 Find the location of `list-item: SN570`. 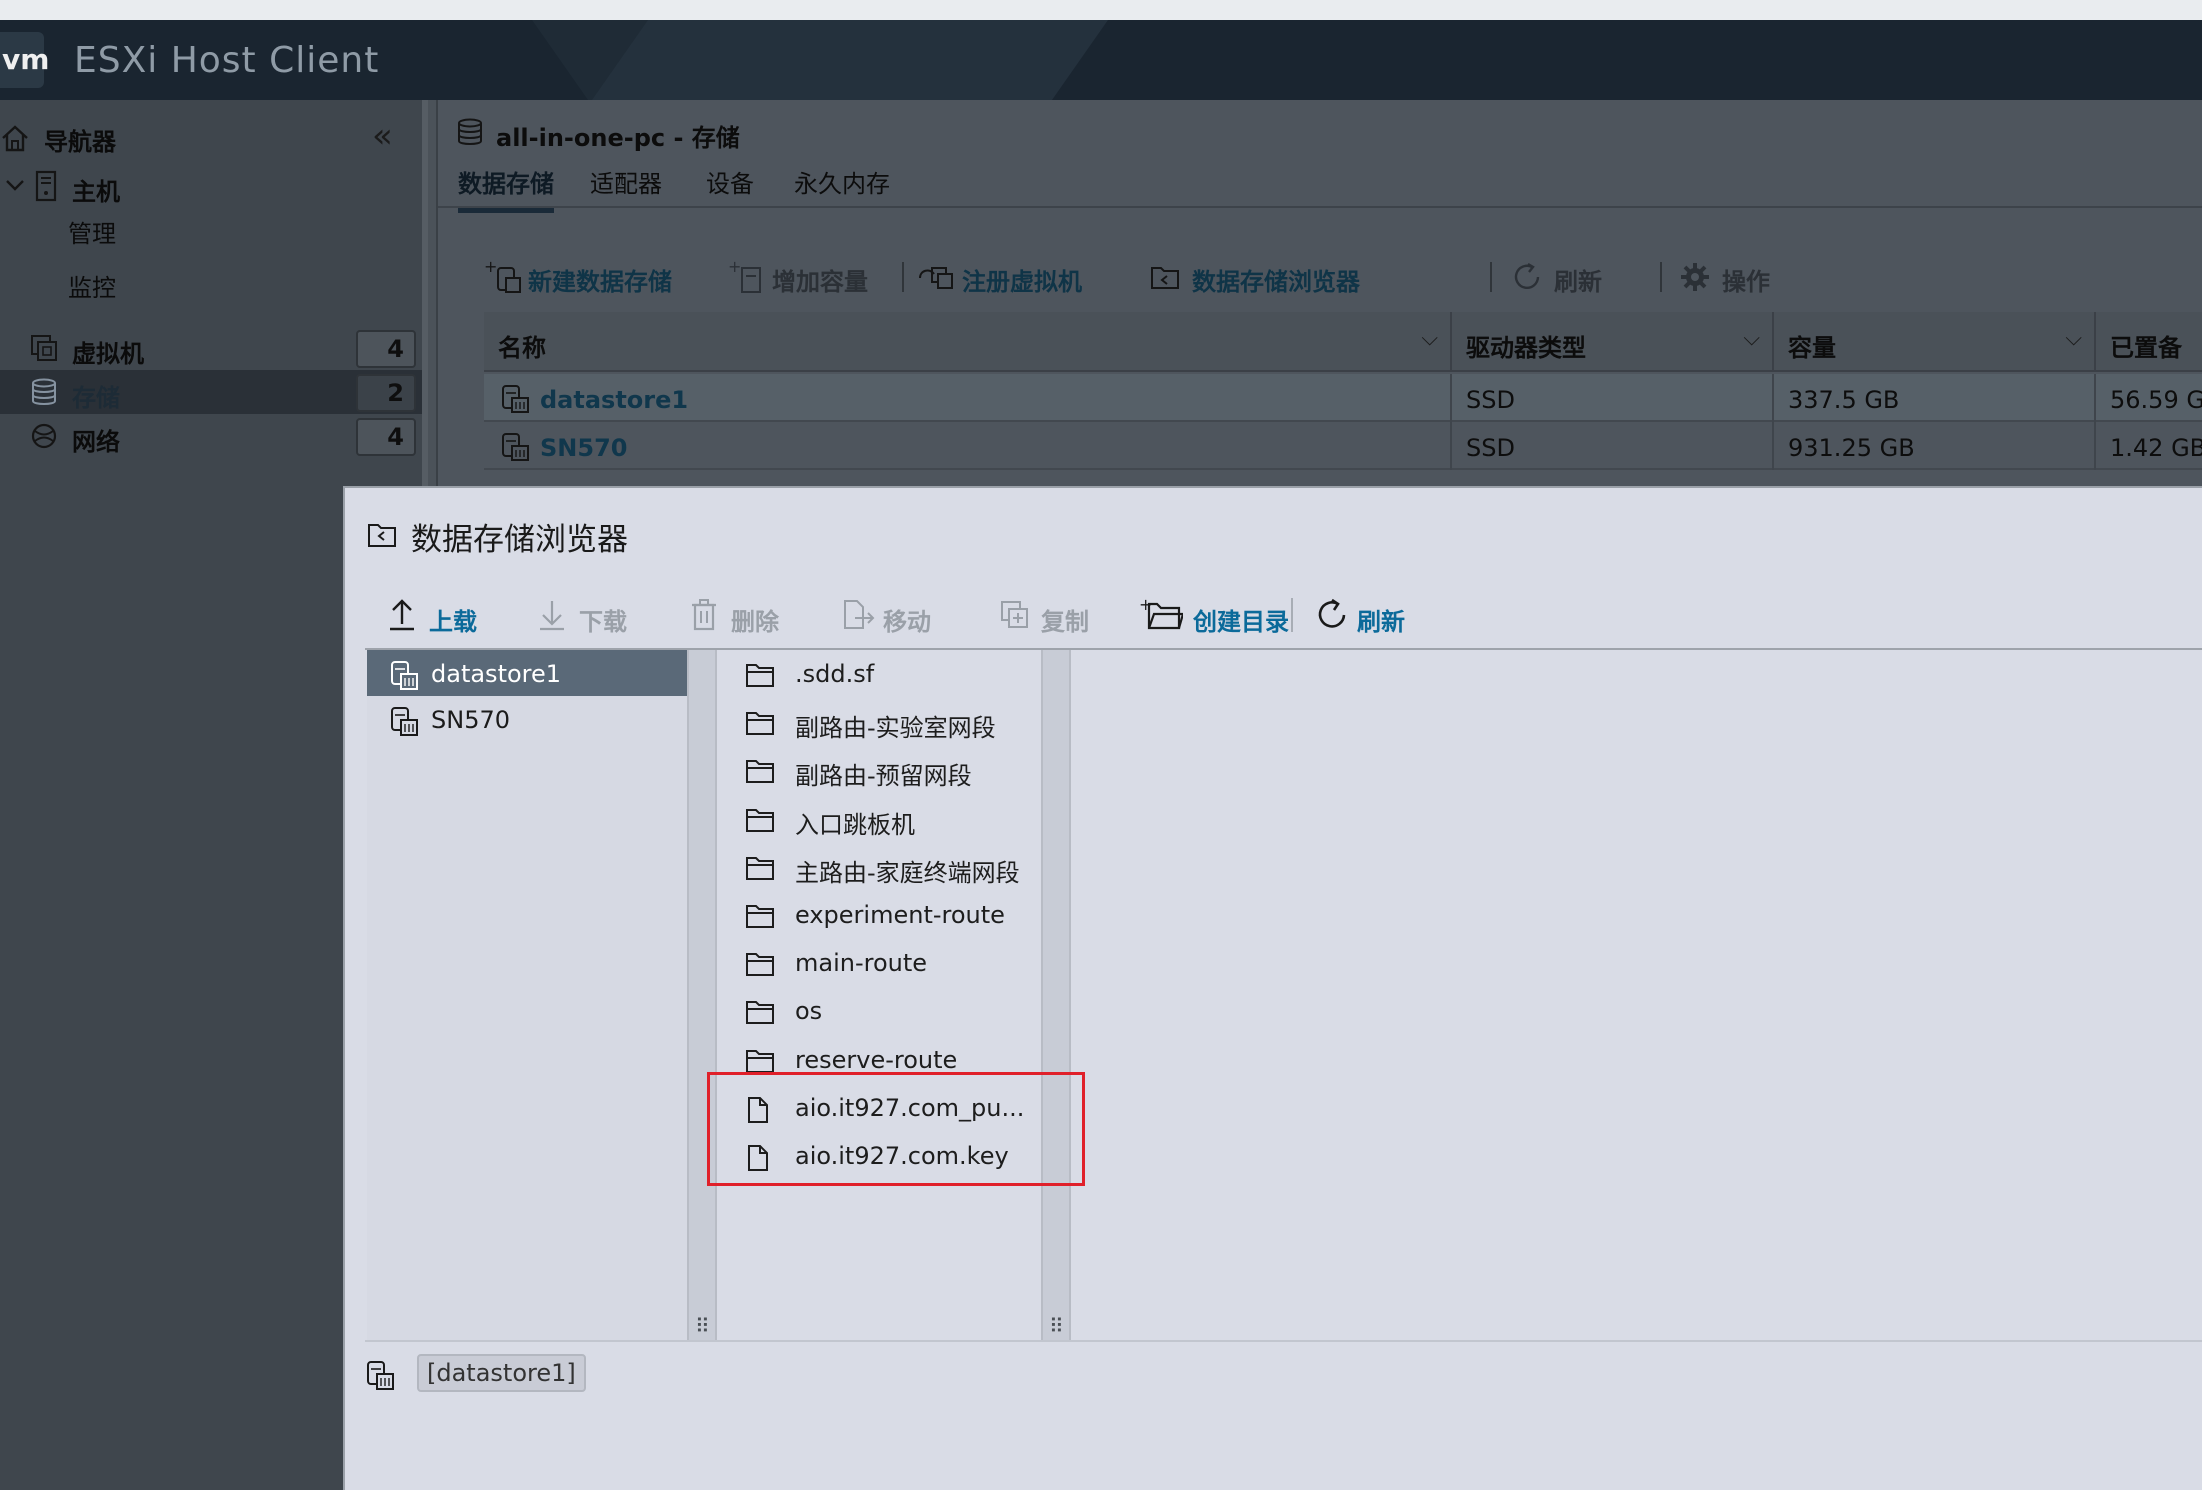

list-item: SN570 is located at coordinates (527, 719).